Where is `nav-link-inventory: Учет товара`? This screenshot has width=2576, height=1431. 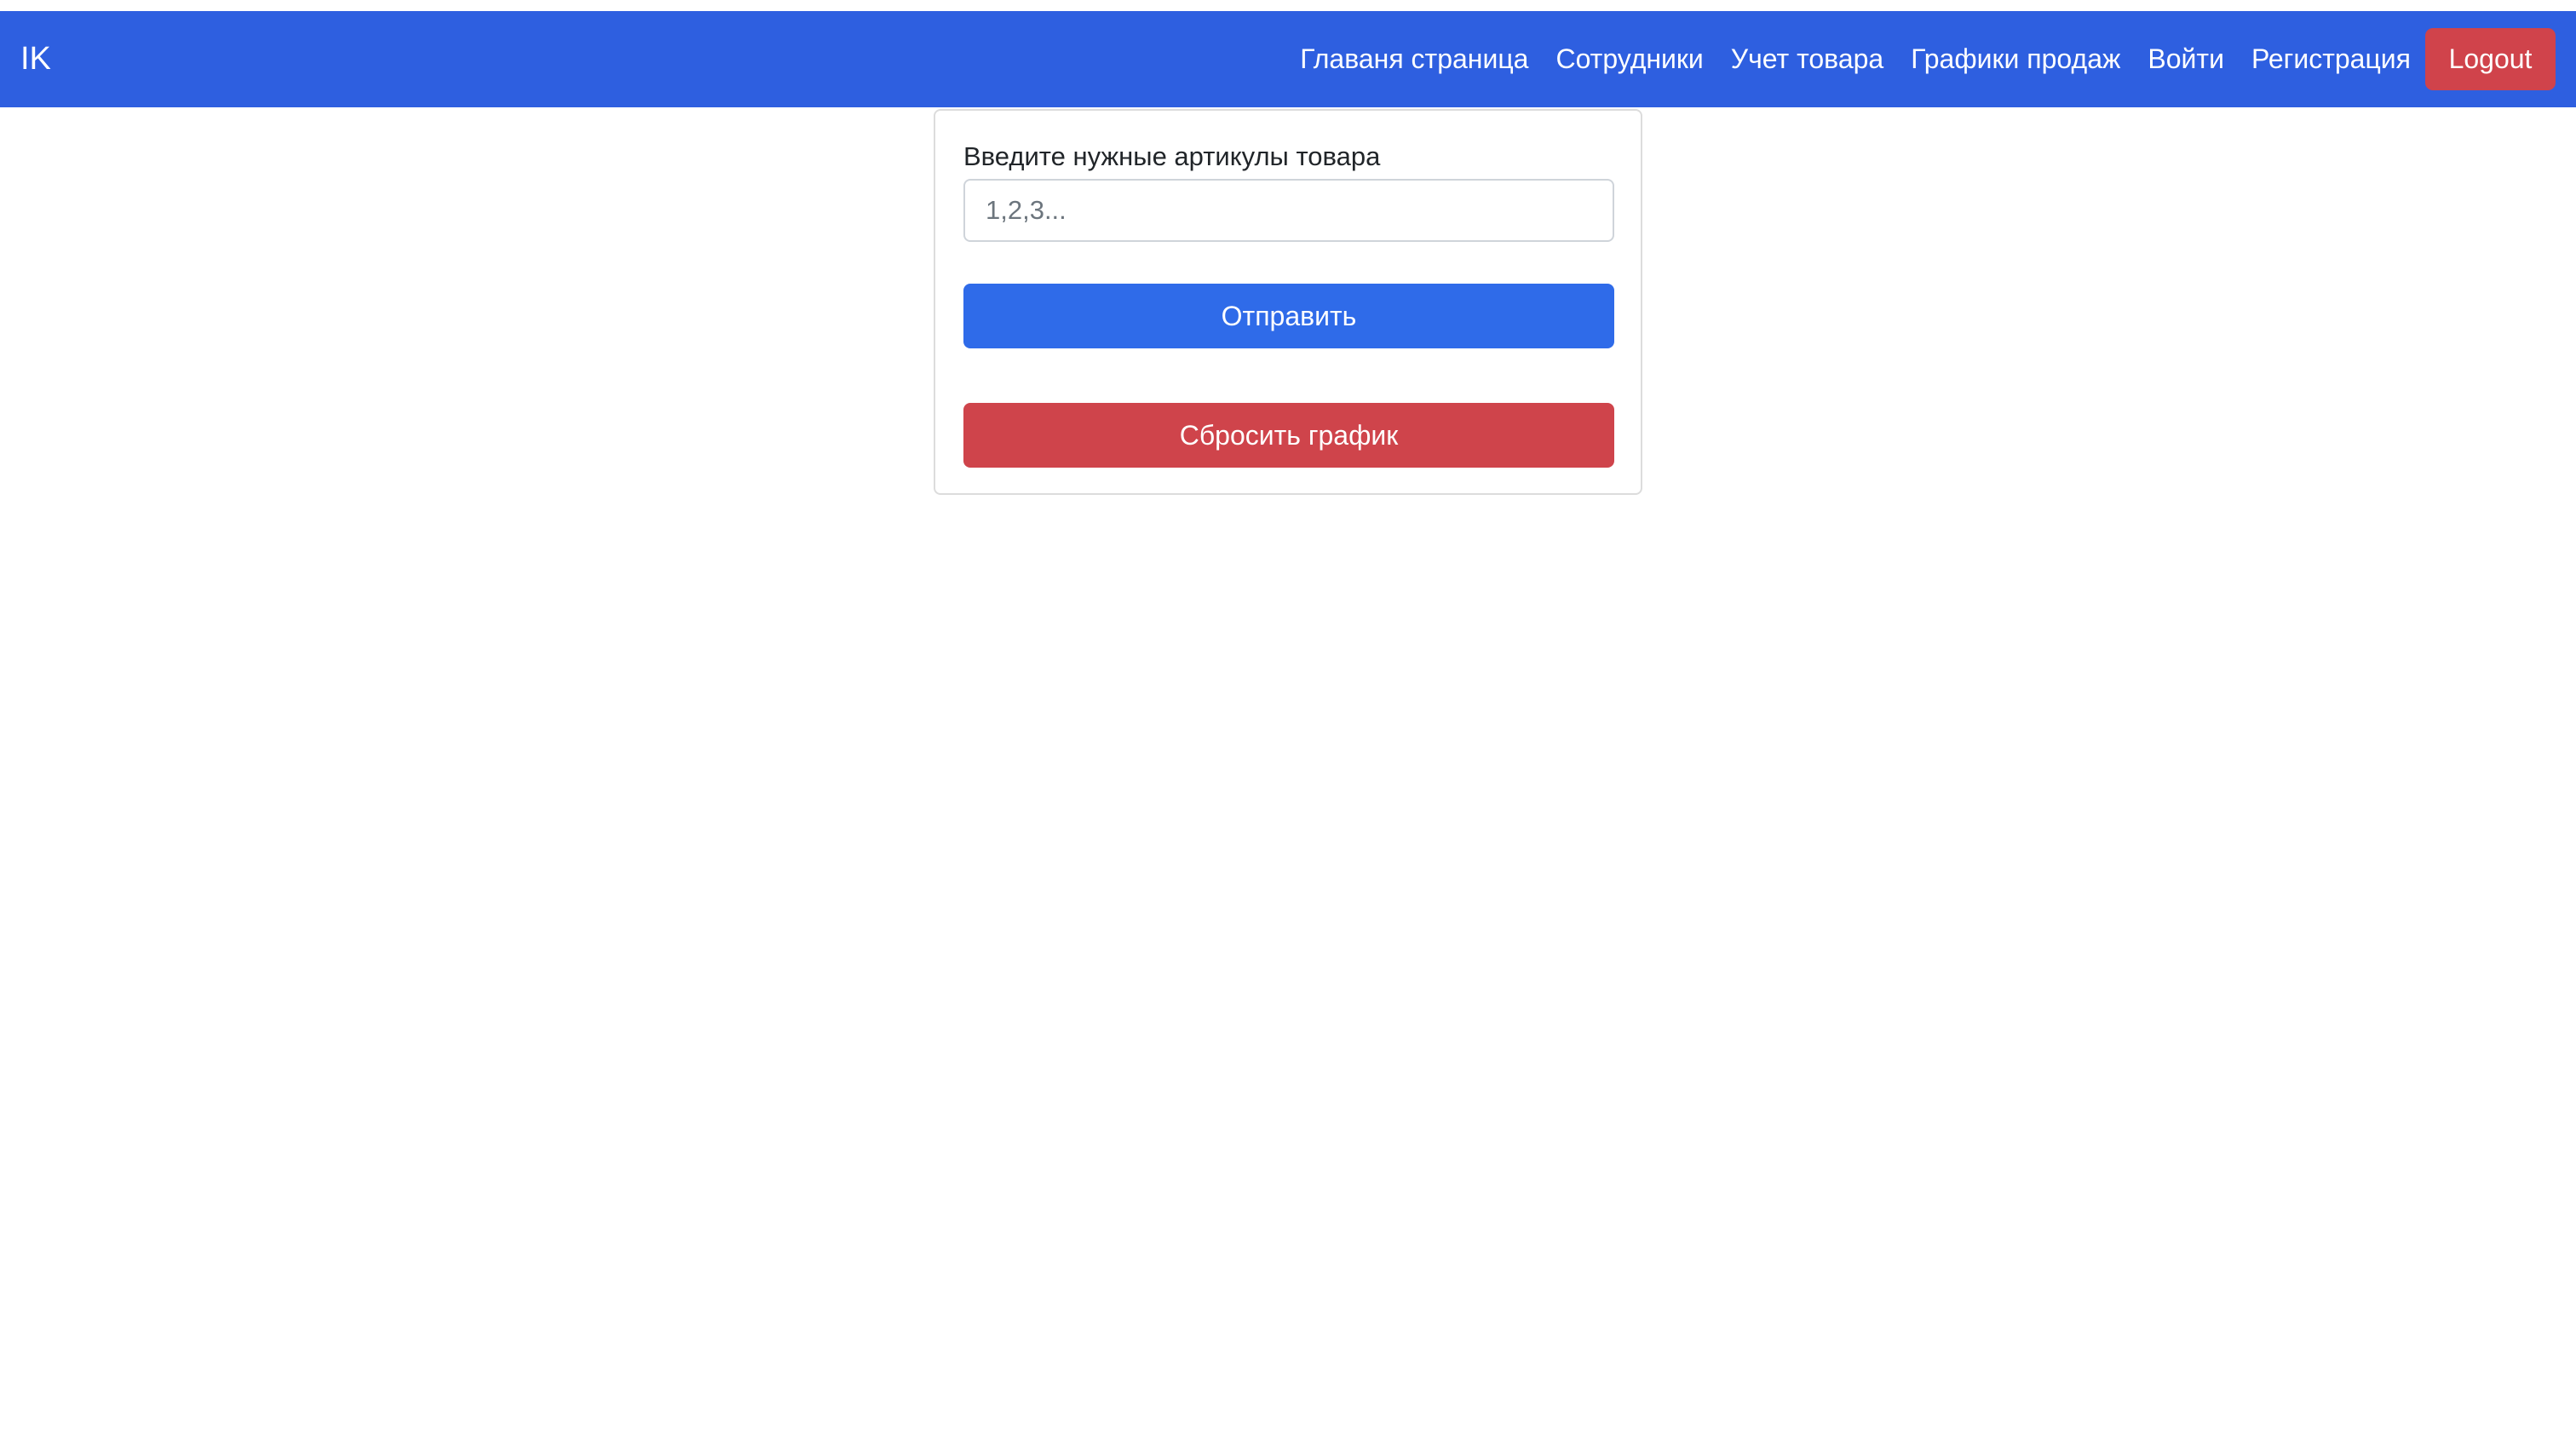
nav-link-inventory: Учет товара is located at coordinates (1807, 59).